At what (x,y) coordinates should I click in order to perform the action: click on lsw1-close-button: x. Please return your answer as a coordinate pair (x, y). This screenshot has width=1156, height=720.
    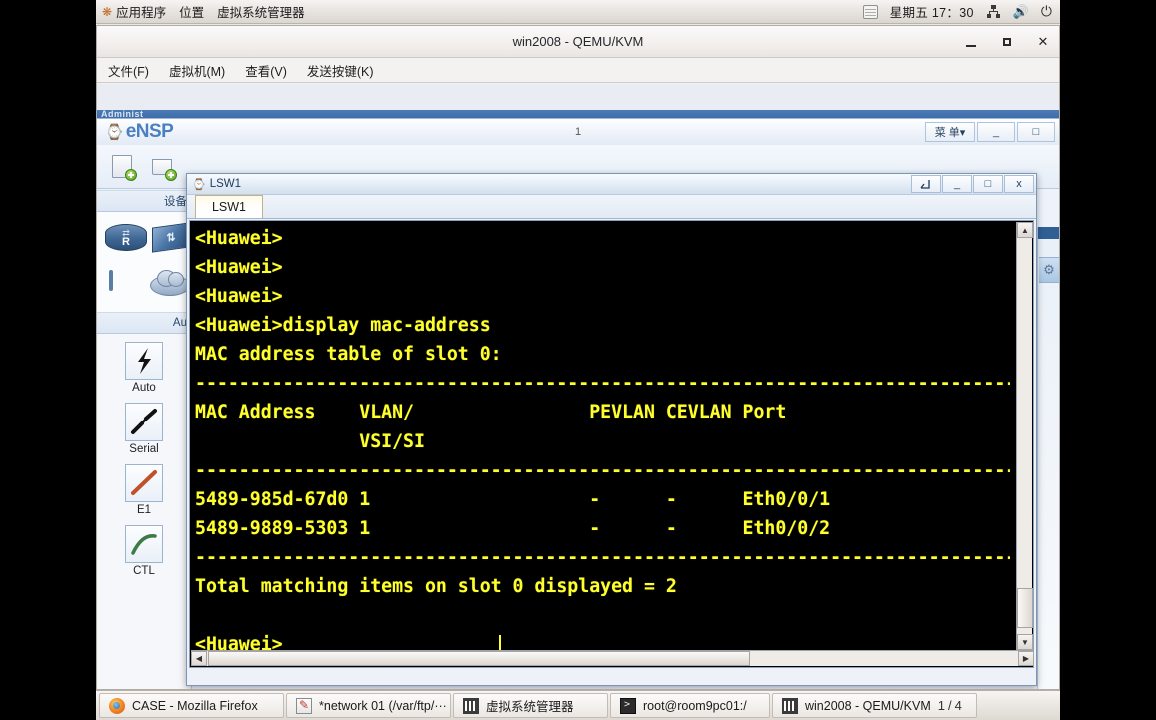
    Looking at the image, I should click on (1019, 184).